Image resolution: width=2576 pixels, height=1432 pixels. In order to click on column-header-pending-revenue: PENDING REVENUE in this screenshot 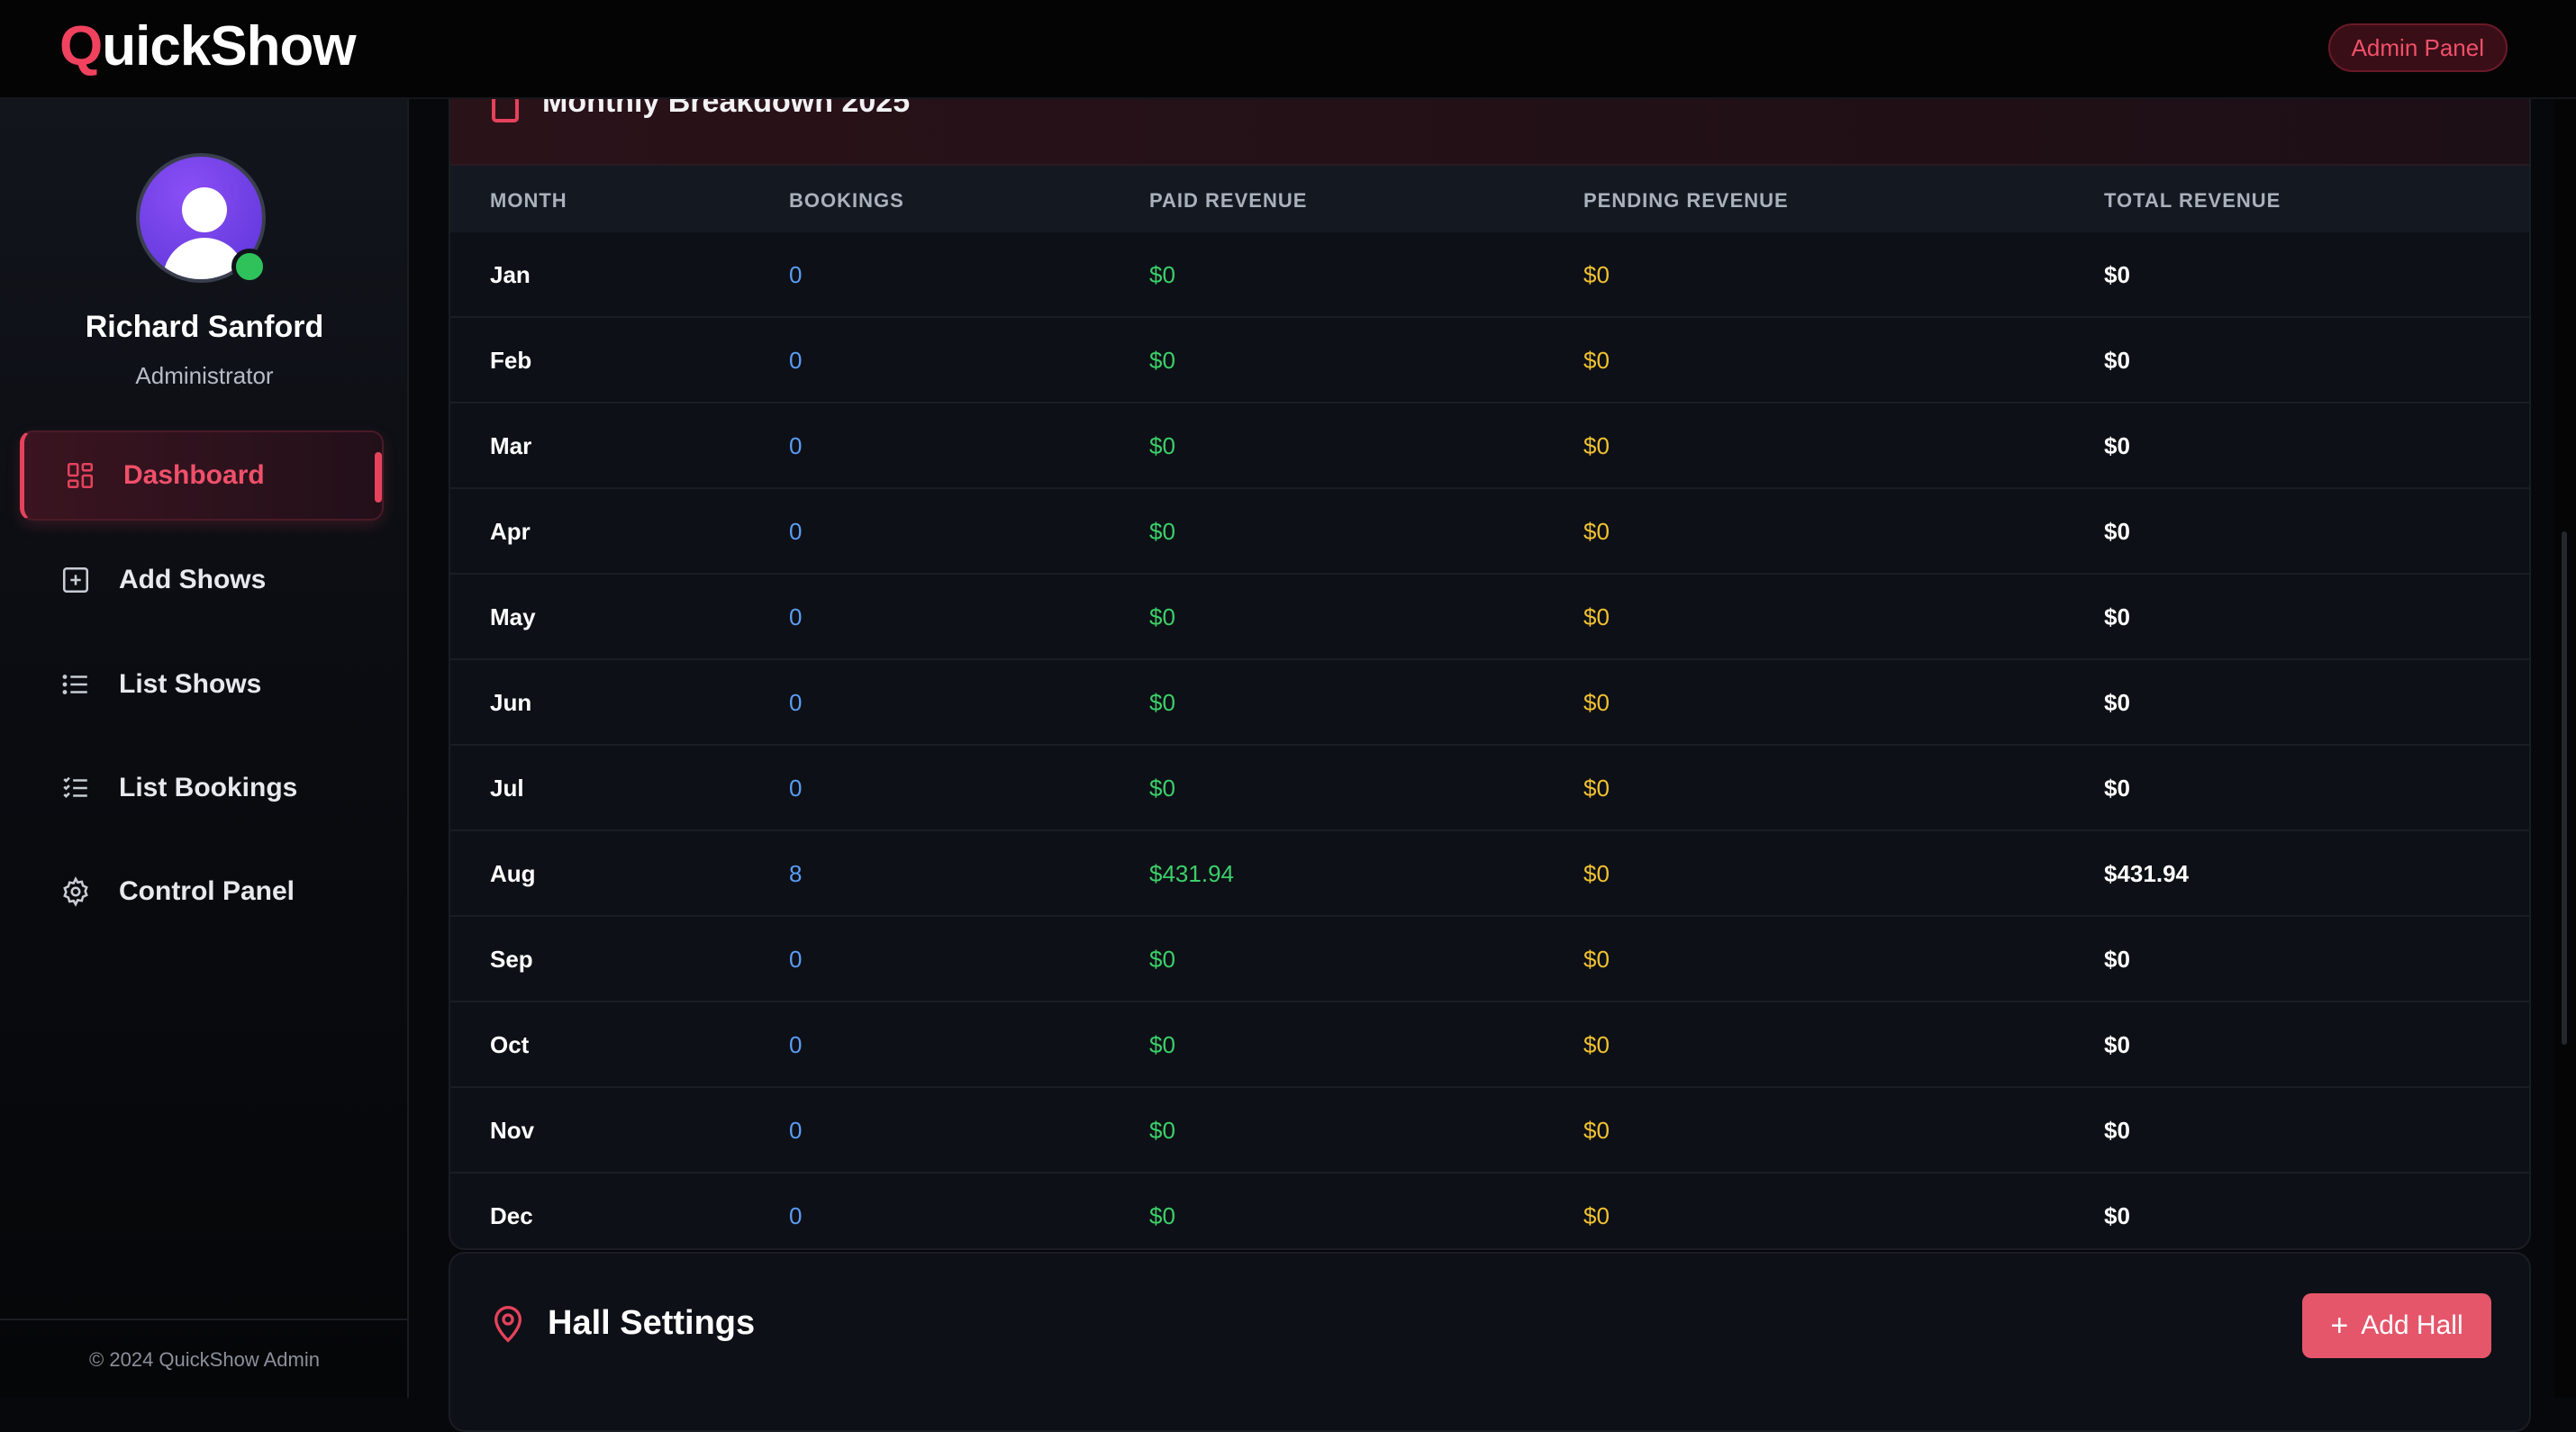, I will do `click(1686, 200)`.